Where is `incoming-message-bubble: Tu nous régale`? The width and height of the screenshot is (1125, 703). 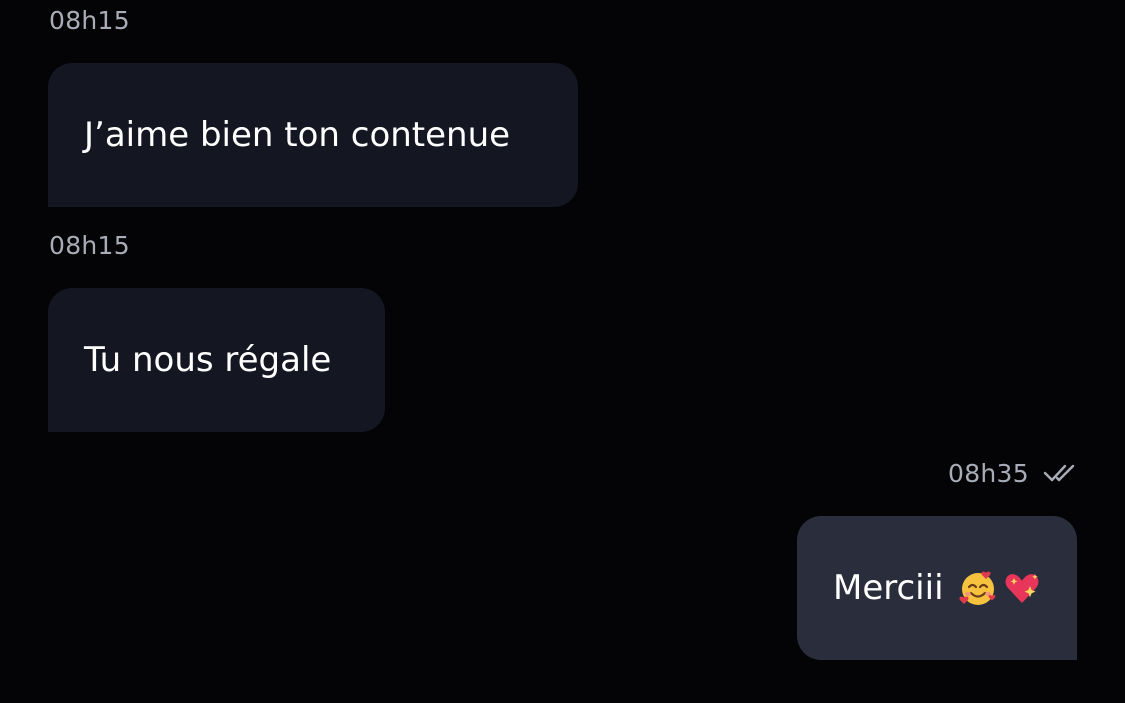
incoming-message-bubble: Tu nous régale is located at coordinates (216, 360).